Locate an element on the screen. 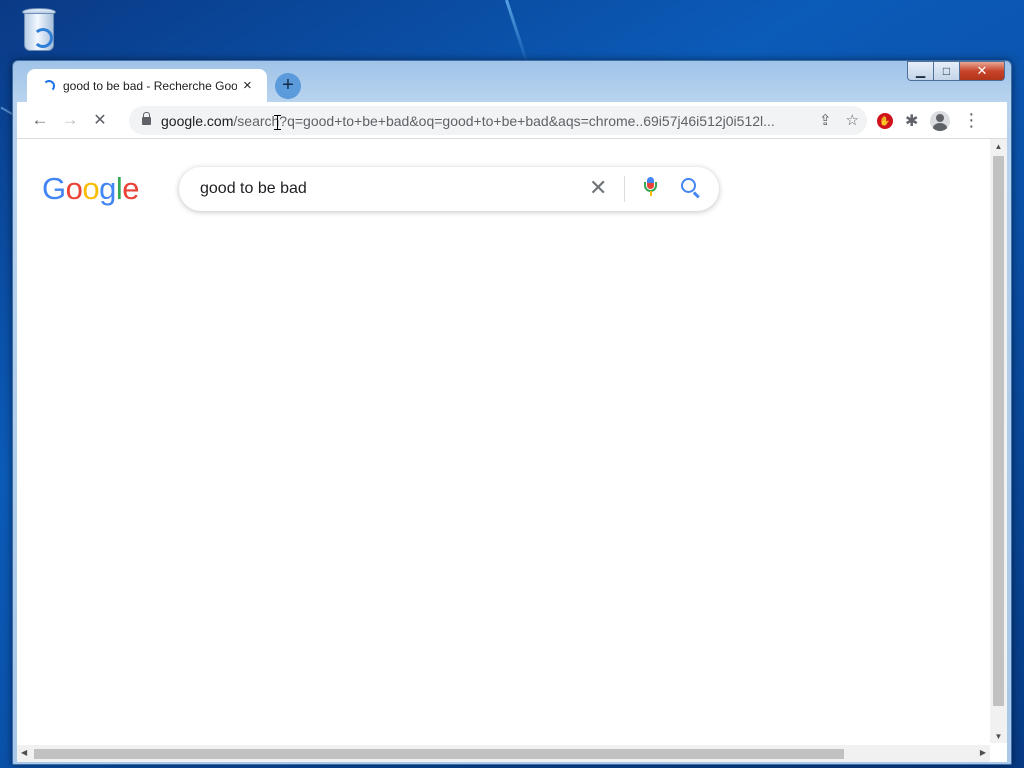 The height and width of the screenshot is (768, 1024). vertical-scrollbar: ▲ ▼ is located at coordinates (998, 441).